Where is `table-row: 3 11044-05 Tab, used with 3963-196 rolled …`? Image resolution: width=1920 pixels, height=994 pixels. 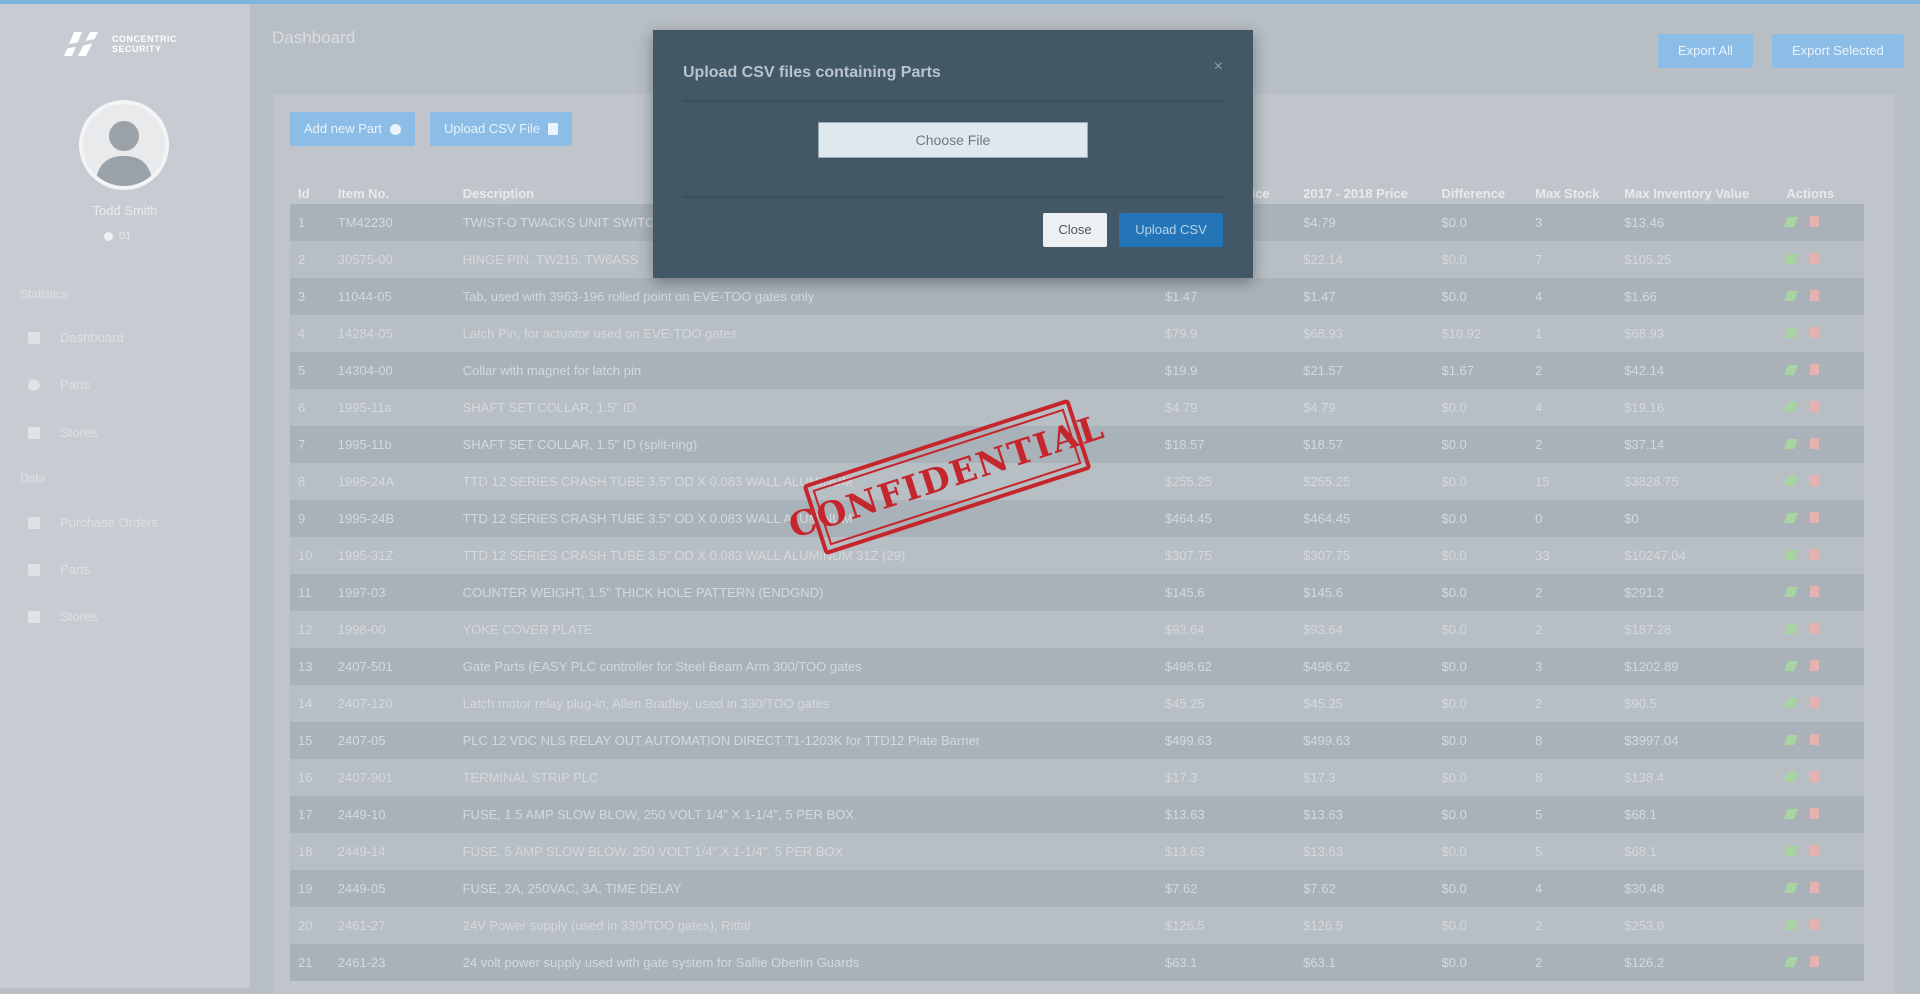
table-row: 3 11044-05 Tab, used with 3963-196 rolled … is located at coordinates (1077, 296).